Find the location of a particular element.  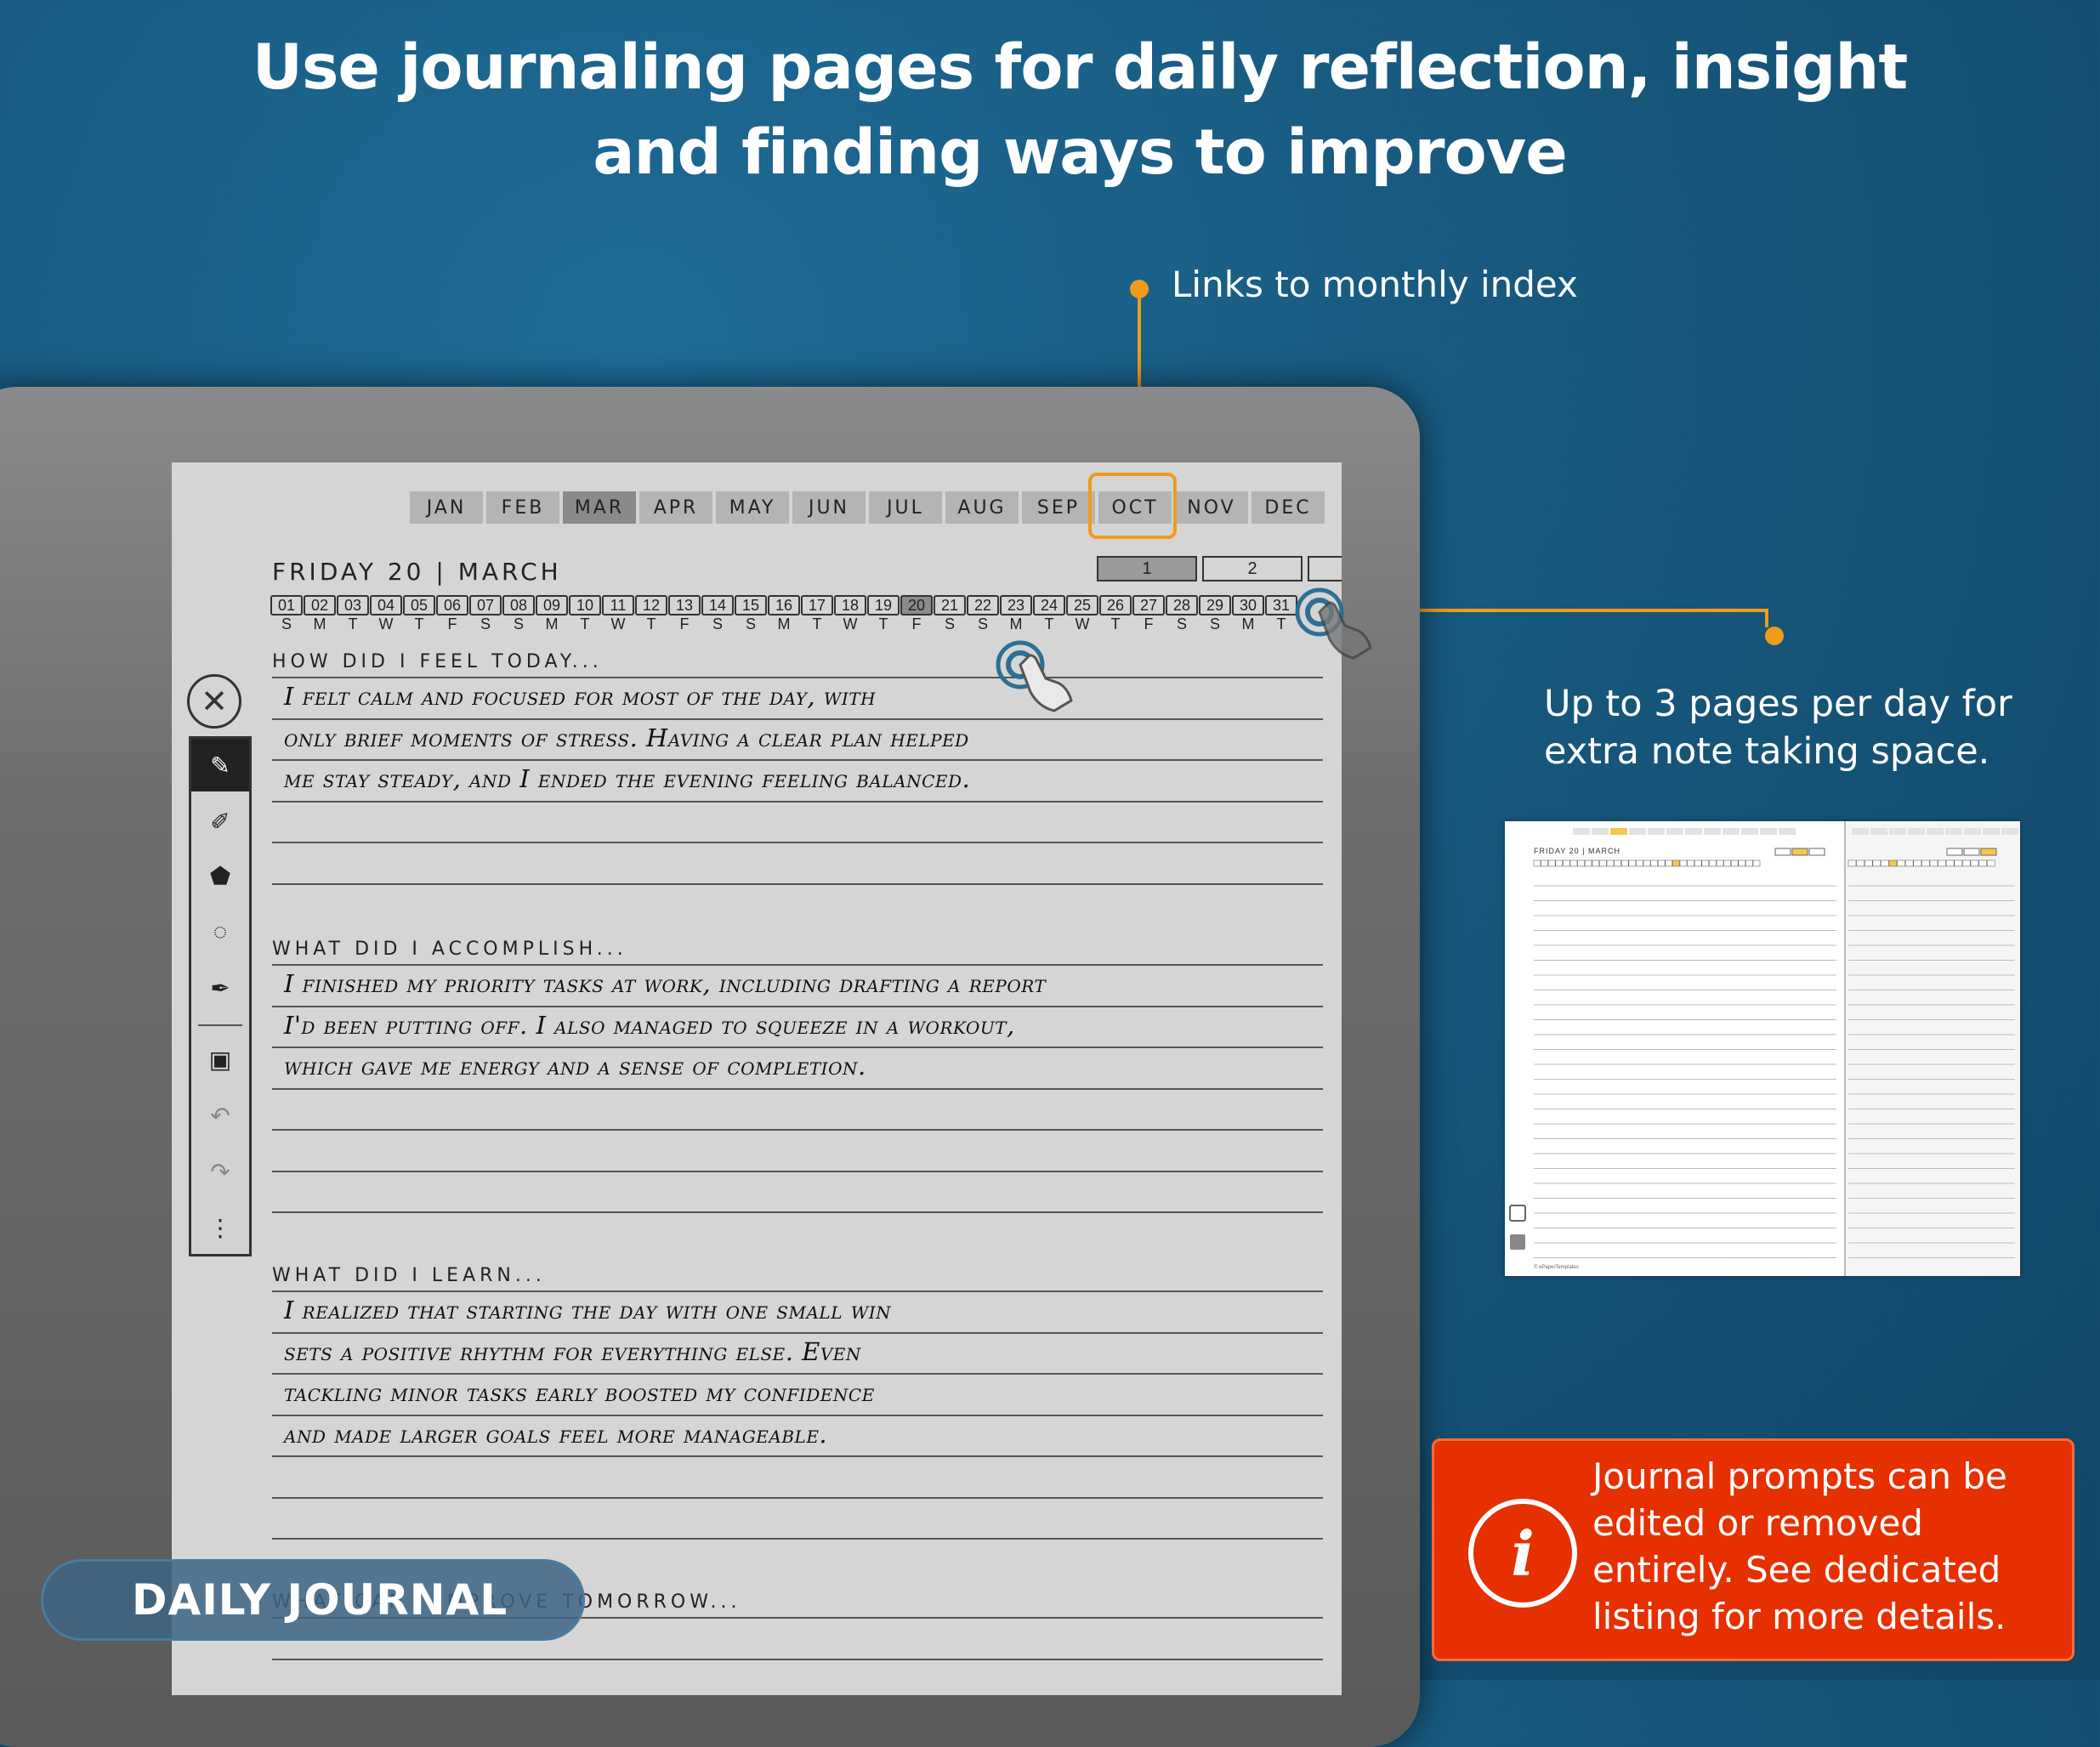

day-link-17: 17 is located at coordinates (817, 605).